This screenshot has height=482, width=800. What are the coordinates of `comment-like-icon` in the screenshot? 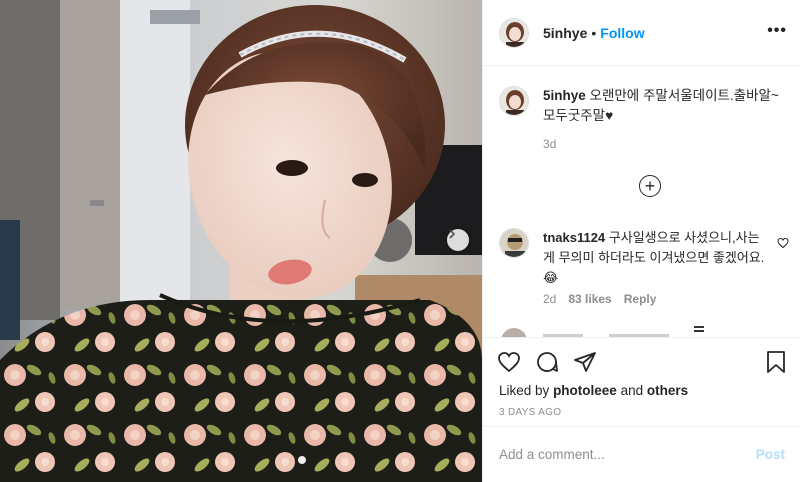 It's located at (783, 243).